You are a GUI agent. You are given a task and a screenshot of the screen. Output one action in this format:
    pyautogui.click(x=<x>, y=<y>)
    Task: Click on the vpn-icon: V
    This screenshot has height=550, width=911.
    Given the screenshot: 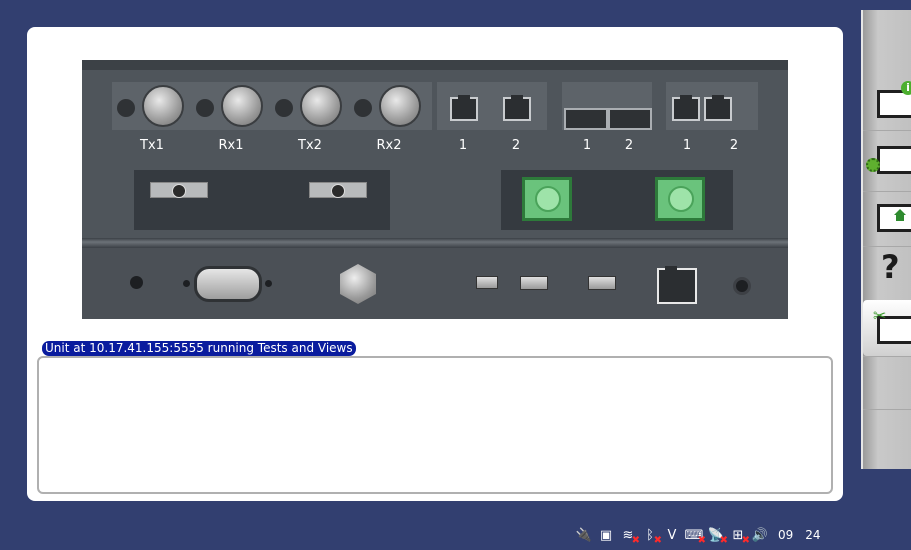 What is the action you would take?
    pyautogui.click(x=672, y=535)
    